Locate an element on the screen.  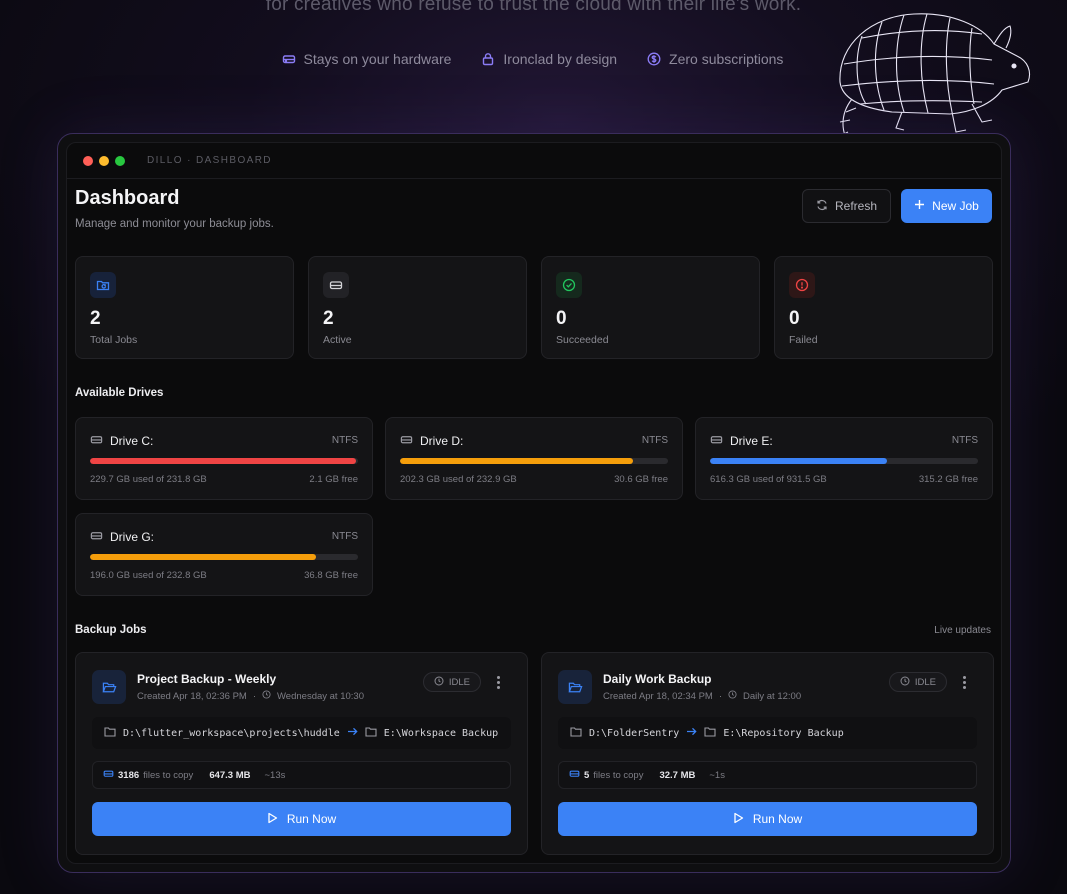
drive-name: Drive E: is located at coordinates (741, 441).